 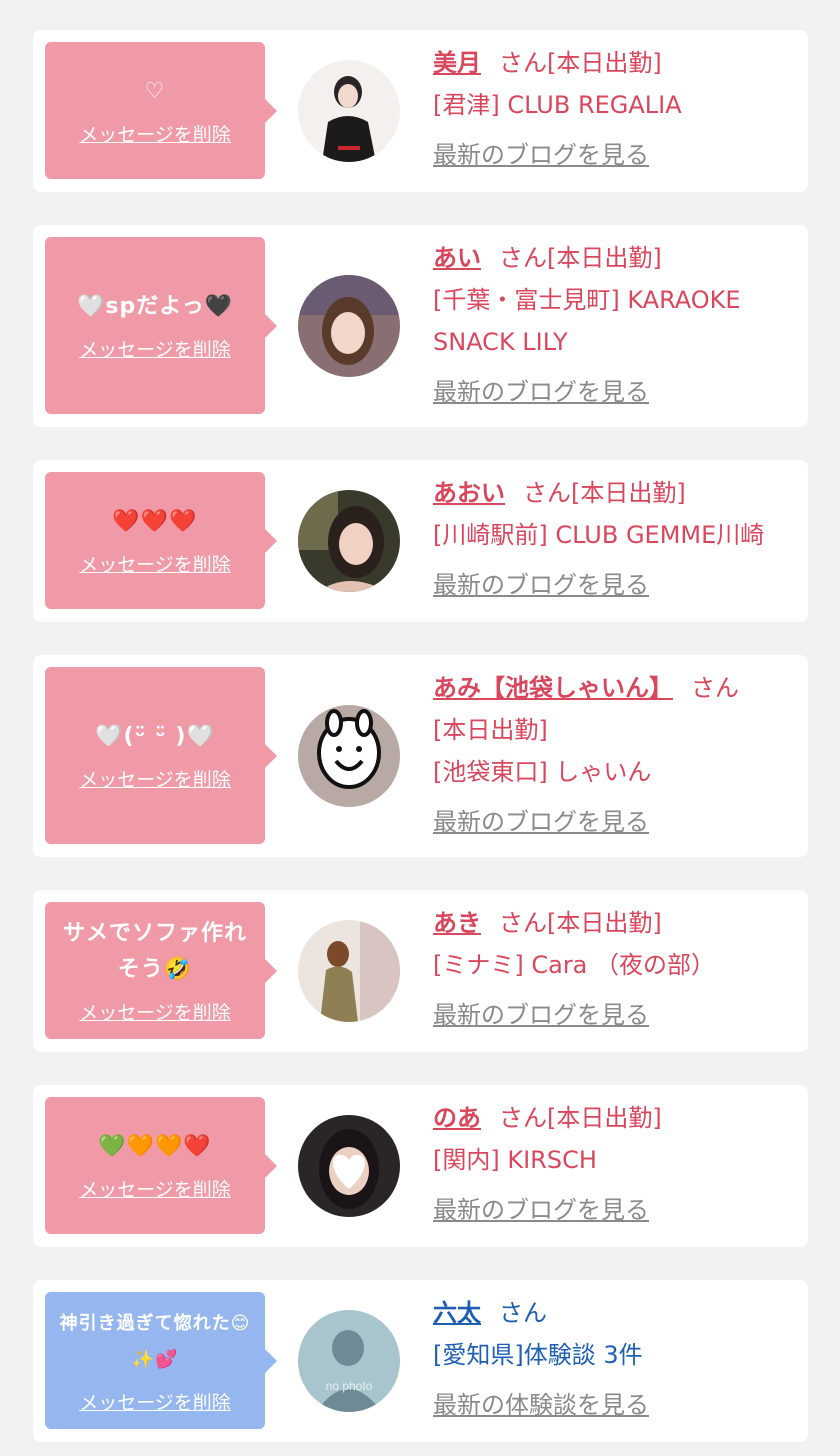 What do you see at coordinates (155, 1146) in the screenshot?
I see `message-text: 💚🧡🧡❤️` at bounding box center [155, 1146].